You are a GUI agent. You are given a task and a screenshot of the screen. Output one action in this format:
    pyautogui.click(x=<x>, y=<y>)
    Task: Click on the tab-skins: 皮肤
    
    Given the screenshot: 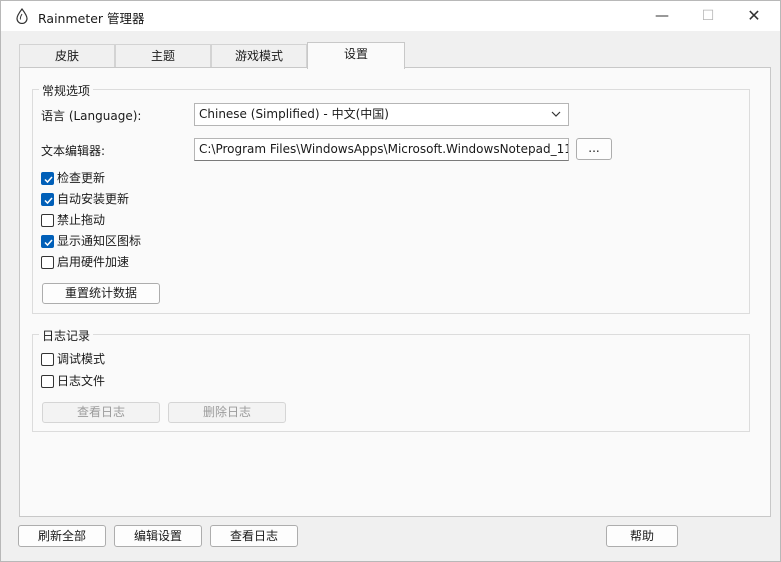 What is the action you would take?
    pyautogui.click(x=67, y=56)
    